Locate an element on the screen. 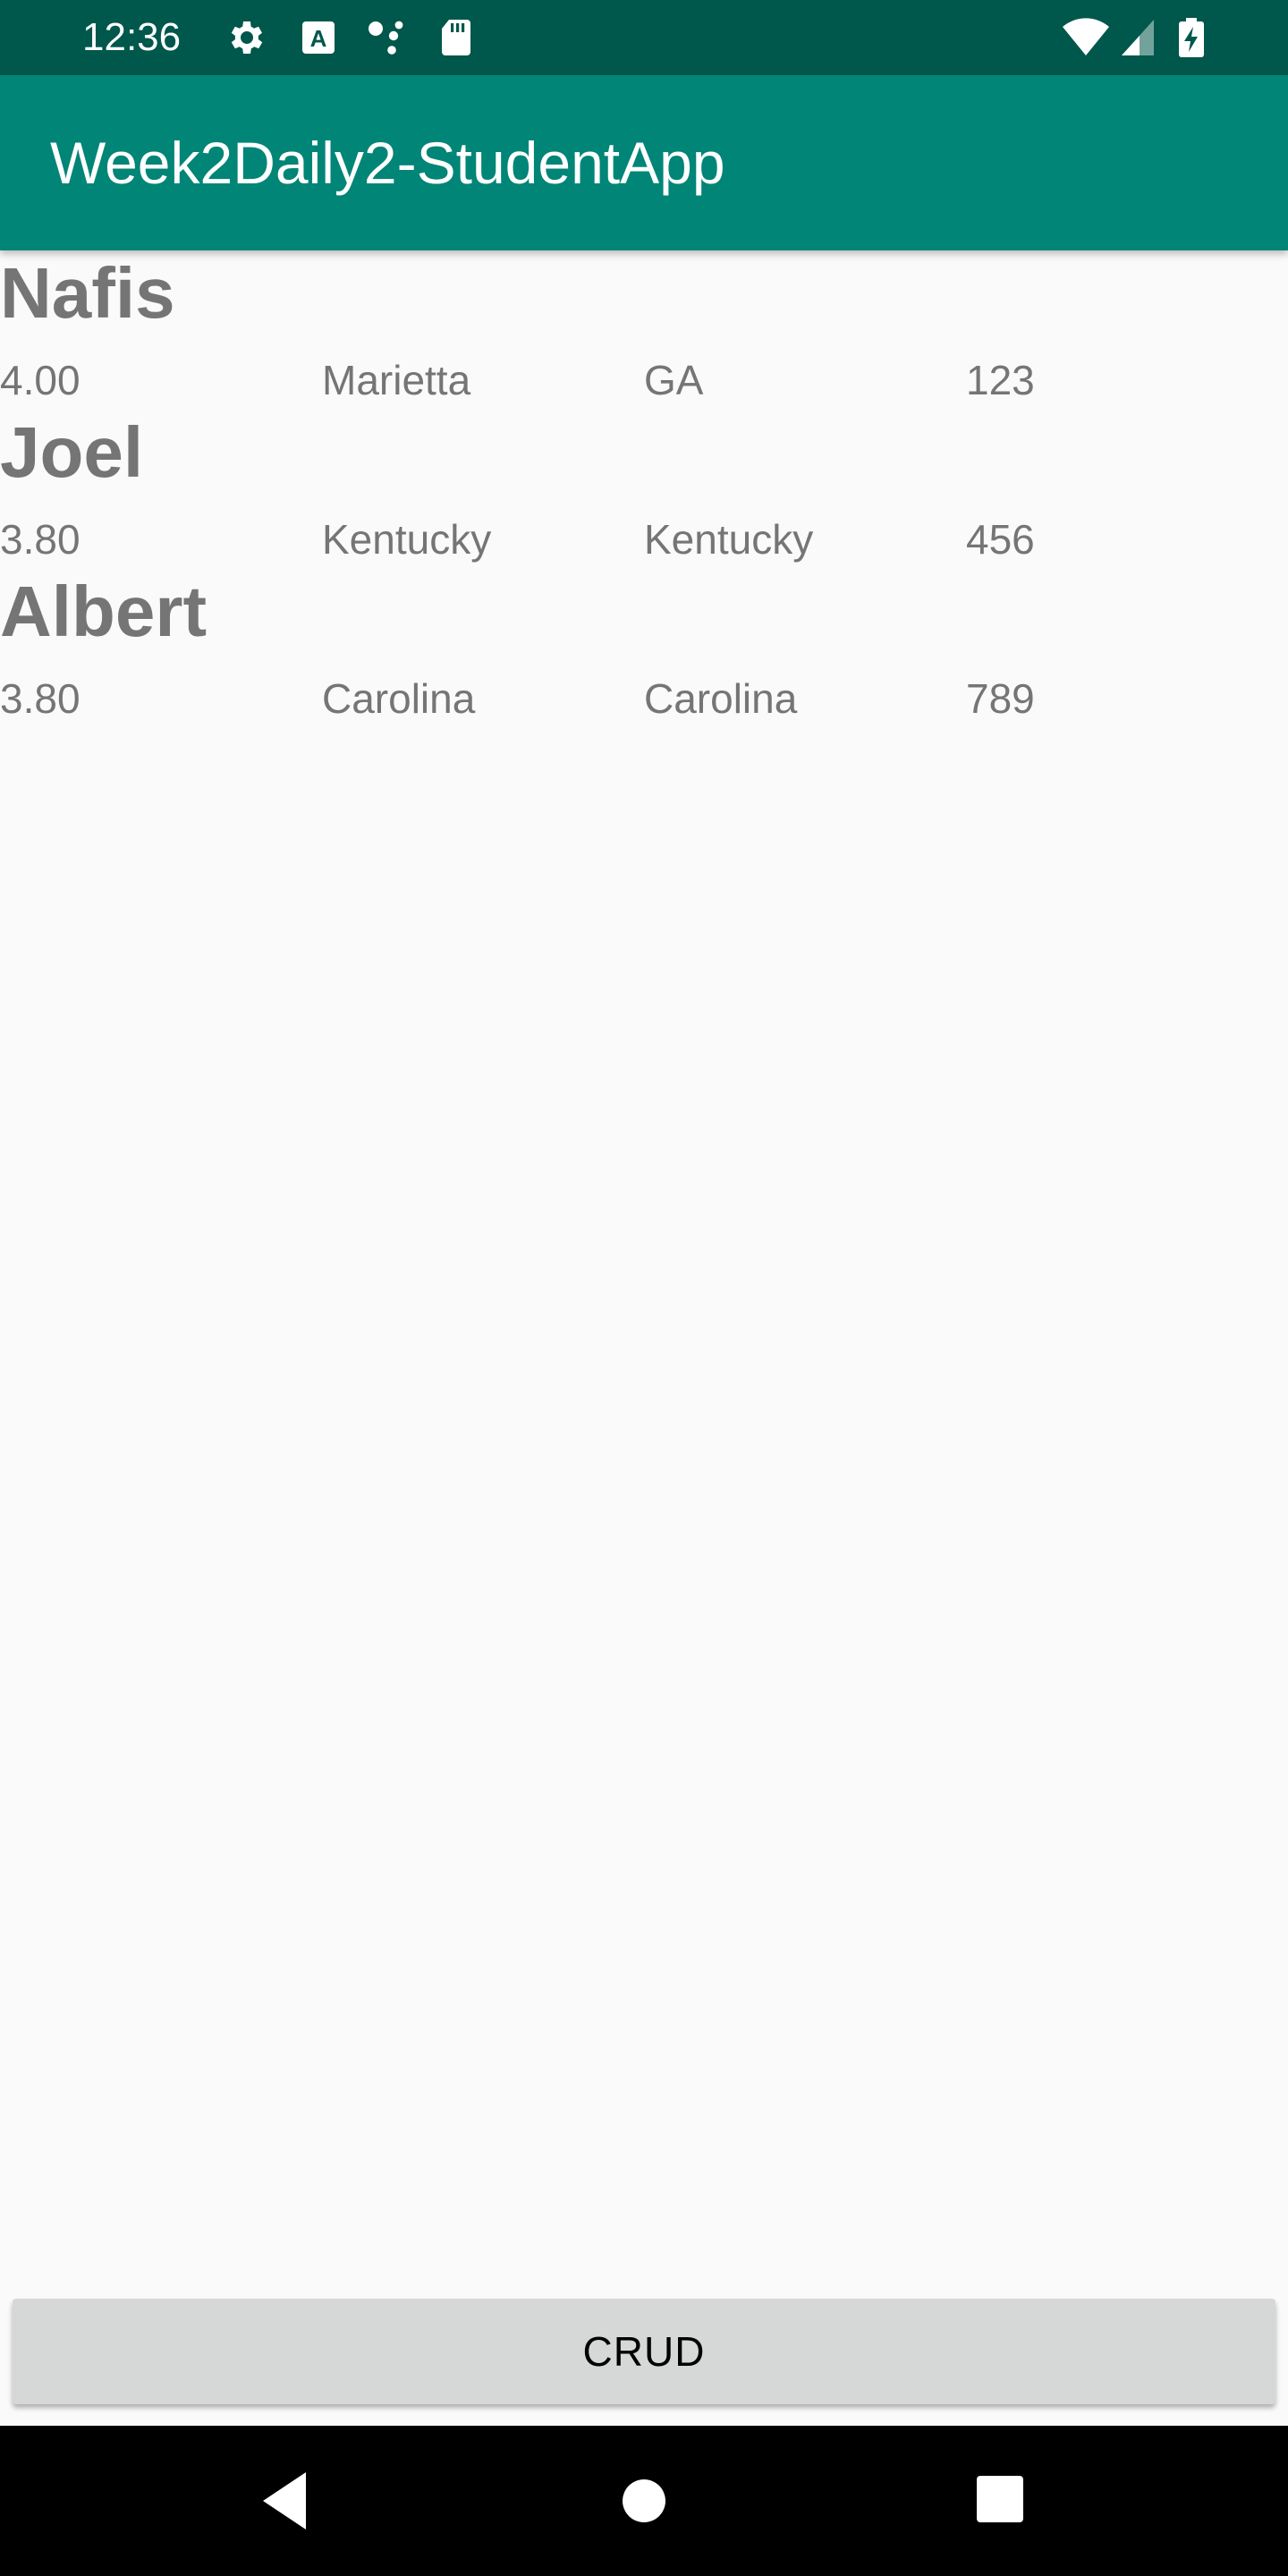 Image resolution: width=1288 pixels, height=2576 pixels. wifi-icon is located at coordinates (1086, 36).